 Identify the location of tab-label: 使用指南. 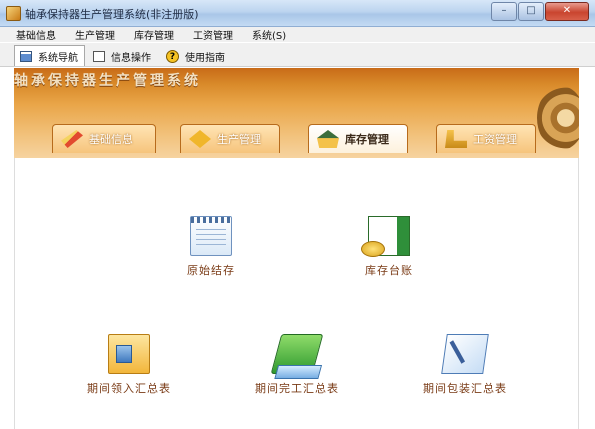
(205, 58).